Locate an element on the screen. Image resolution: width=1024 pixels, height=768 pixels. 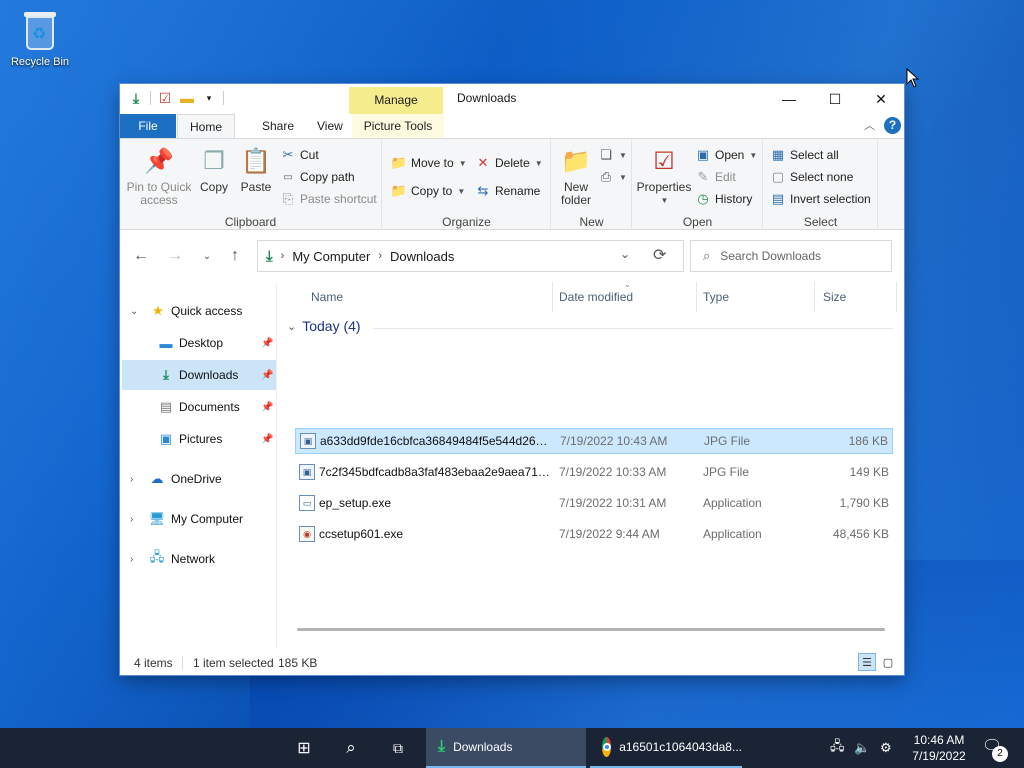
column-header-date-modified: Date modified is located at coordinates (624, 297).